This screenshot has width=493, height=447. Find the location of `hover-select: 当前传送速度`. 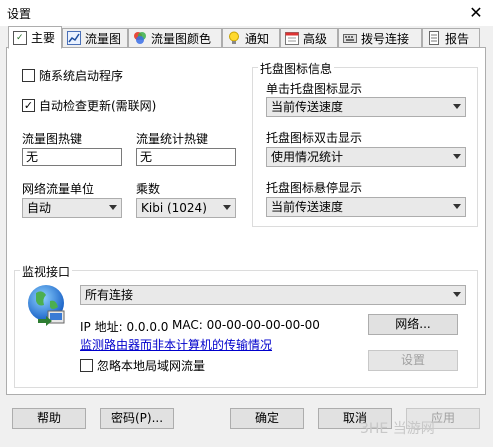

hover-select: 当前传送速度 is located at coordinates (366, 207).